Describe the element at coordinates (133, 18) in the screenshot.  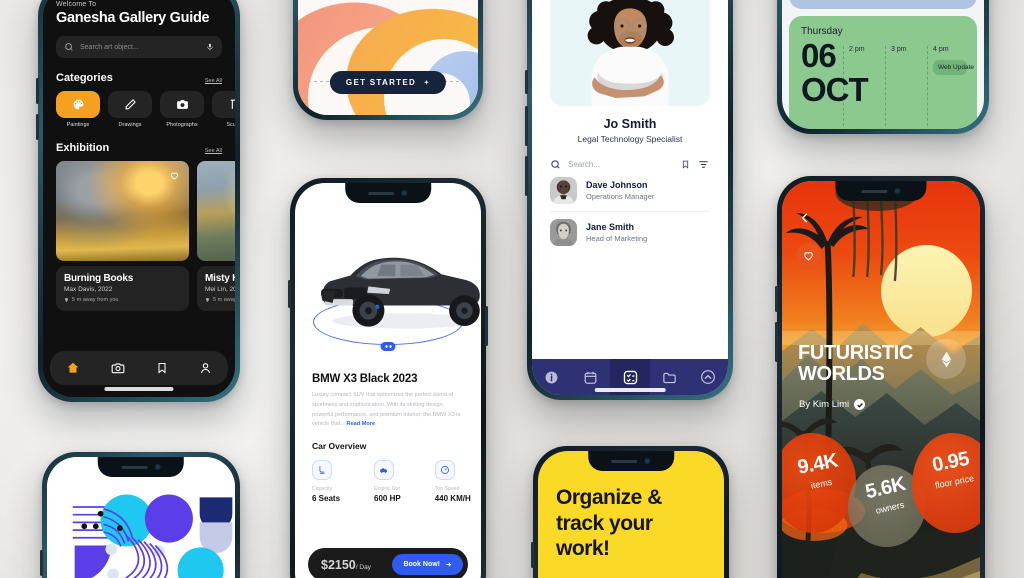
I see `gallery-app-title: Ganesha Gallery Guide` at that location.